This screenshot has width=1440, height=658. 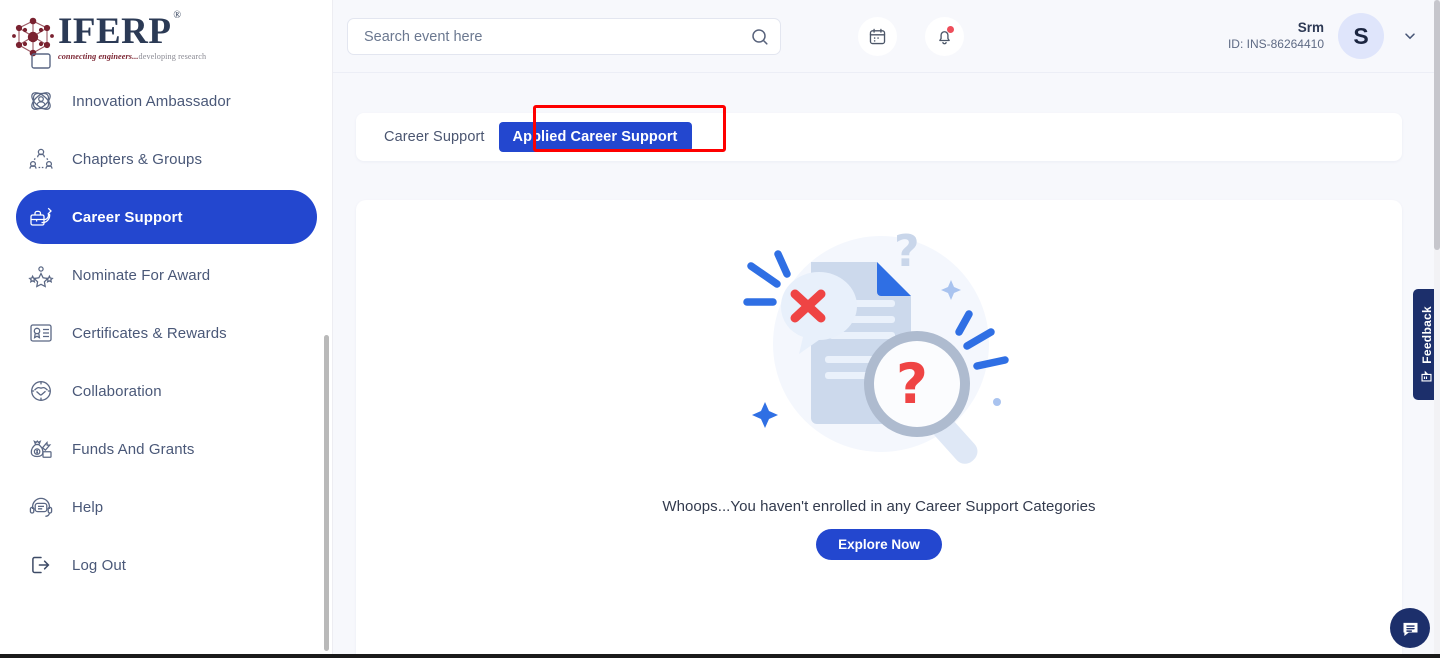 What do you see at coordinates (41, 565) in the screenshot?
I see `logout-icon` at bounding box center [41, 565].